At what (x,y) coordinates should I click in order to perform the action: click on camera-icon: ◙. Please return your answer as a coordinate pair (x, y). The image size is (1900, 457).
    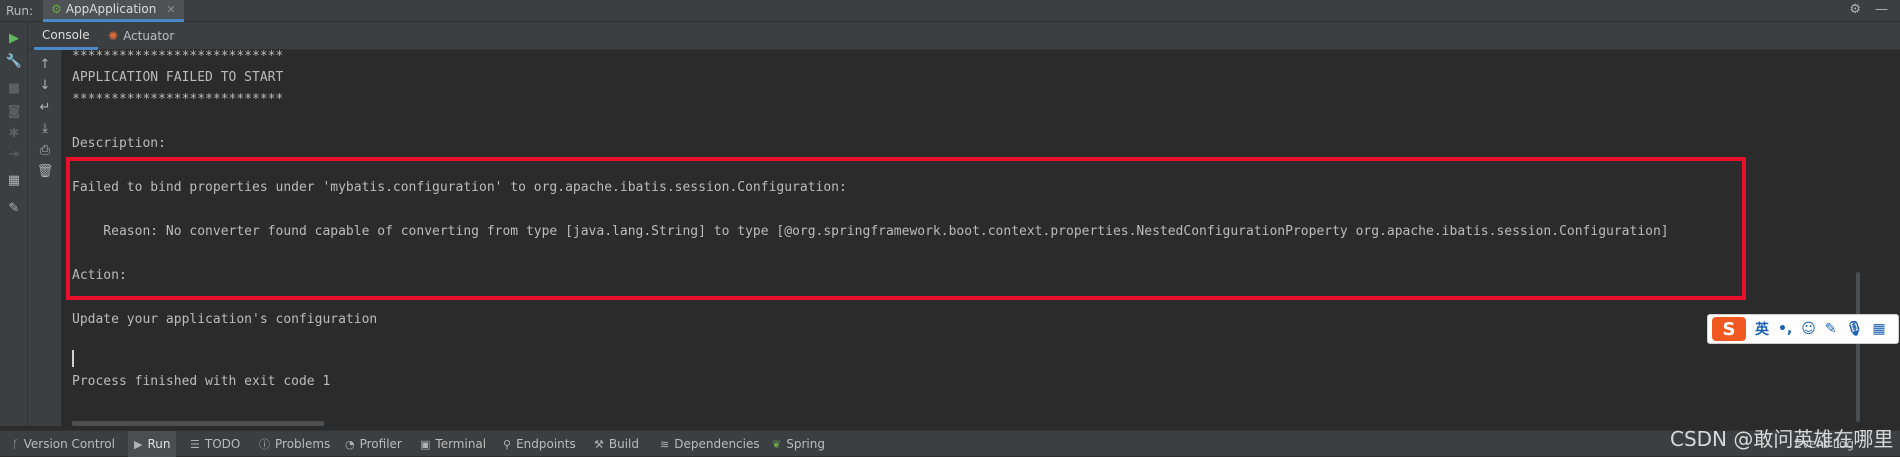
    Looking at the image, I should click on (14, 111).